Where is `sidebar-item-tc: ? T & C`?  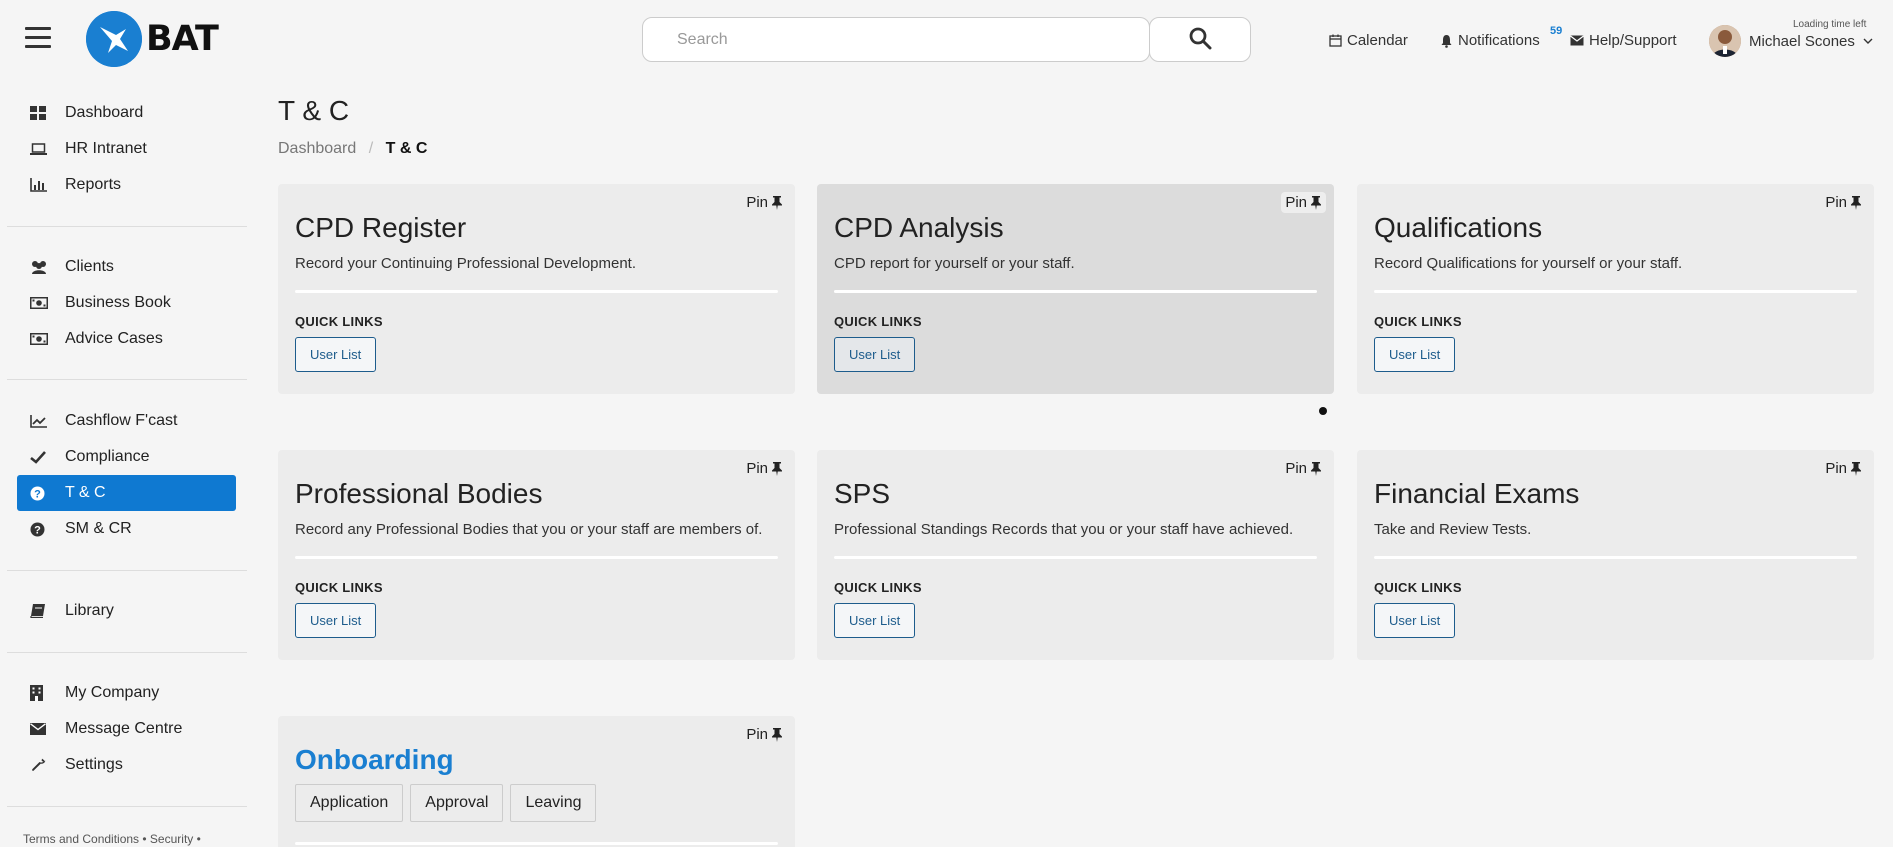
sidebar-item-tc: ? T & C is located at coordinates (126, 493).